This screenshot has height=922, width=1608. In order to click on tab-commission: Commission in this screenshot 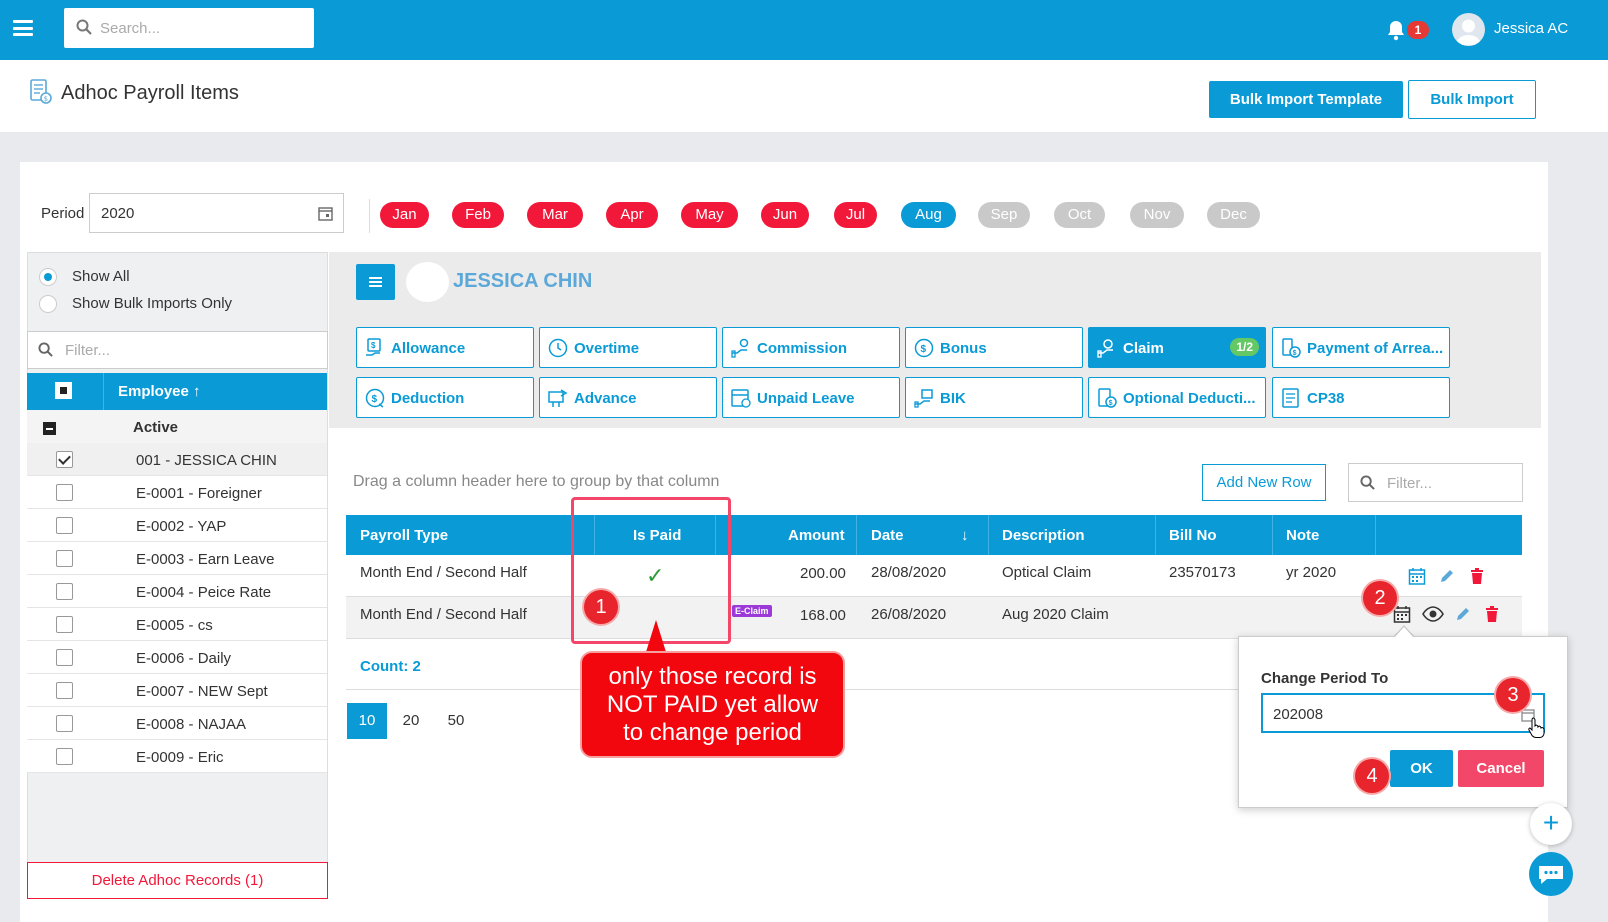, I will do `click(811, 347)`.